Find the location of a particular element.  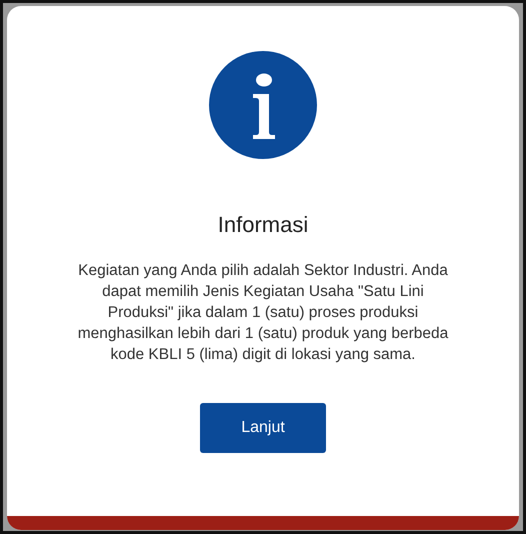

info-icon is located at coordinates (263, 105).